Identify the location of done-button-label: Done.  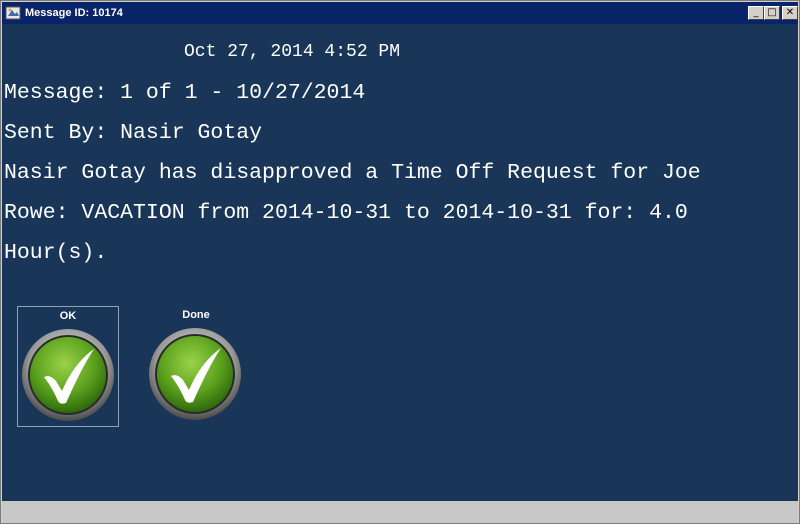
(196, 315).